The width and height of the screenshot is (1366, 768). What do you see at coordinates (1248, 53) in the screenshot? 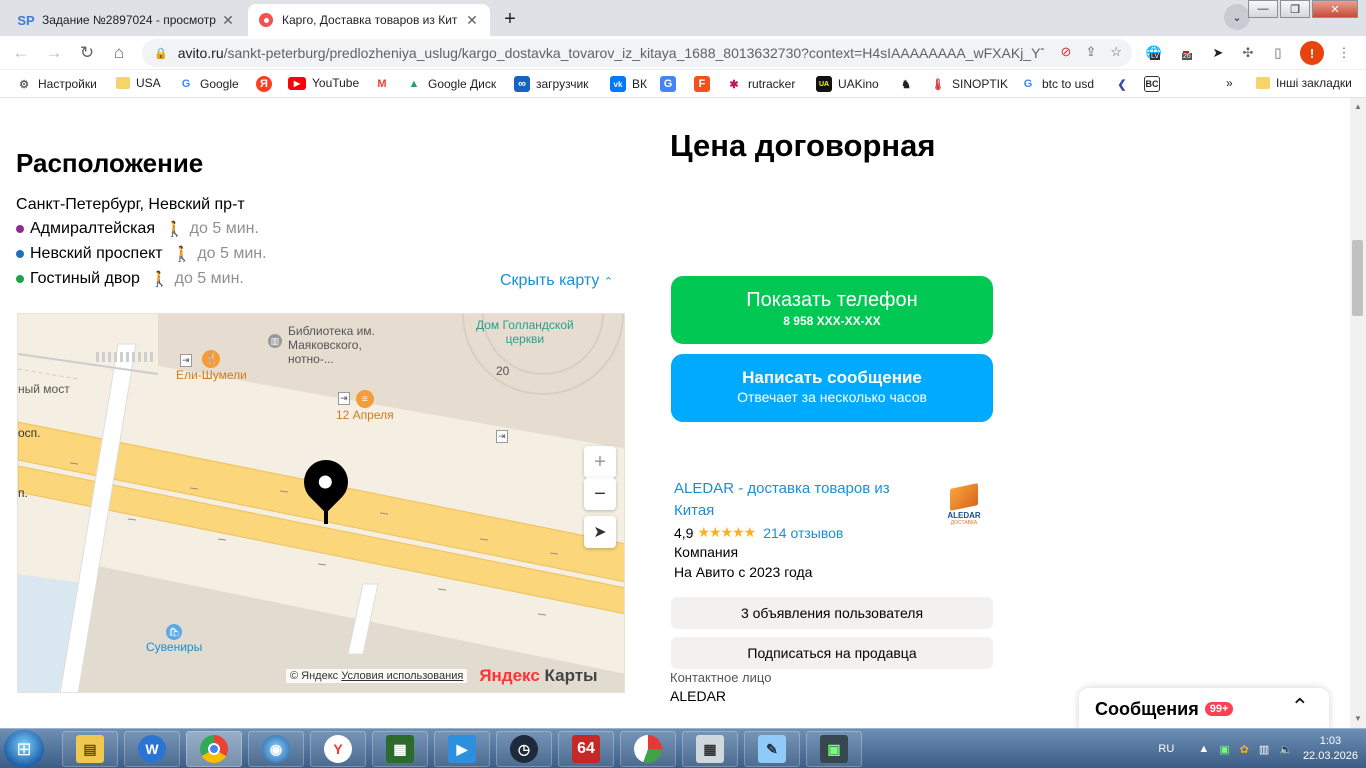
I see `puzzle-icon: ✣` at bounding box center [1248, 53].